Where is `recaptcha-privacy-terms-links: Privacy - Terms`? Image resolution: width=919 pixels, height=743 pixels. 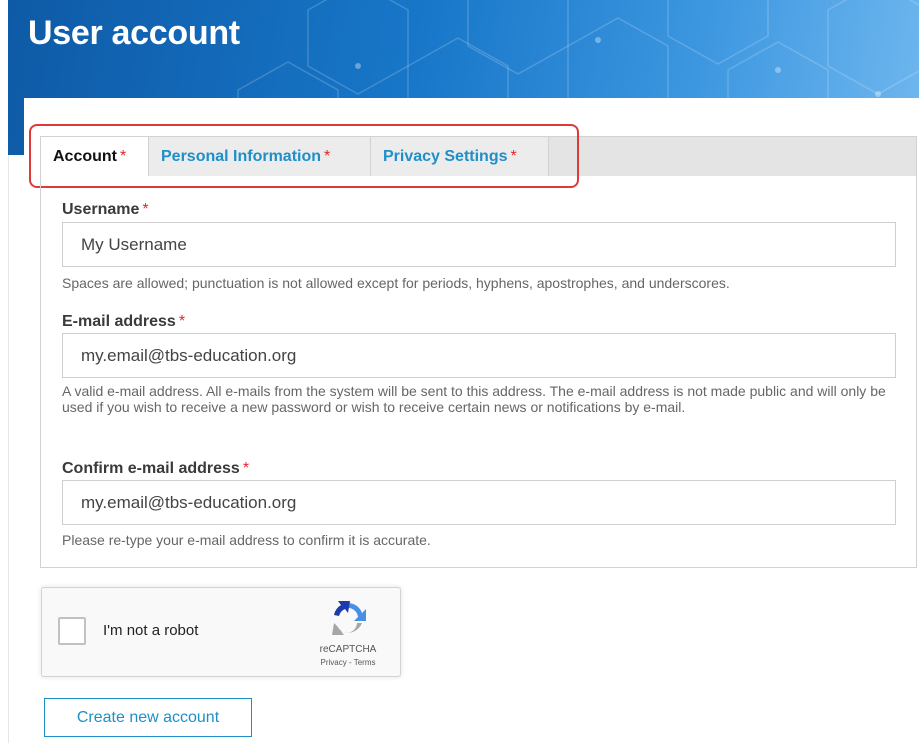 recaptcha-privacy-terms-links: Privacy - Terms is located at coordinates (348, 662).